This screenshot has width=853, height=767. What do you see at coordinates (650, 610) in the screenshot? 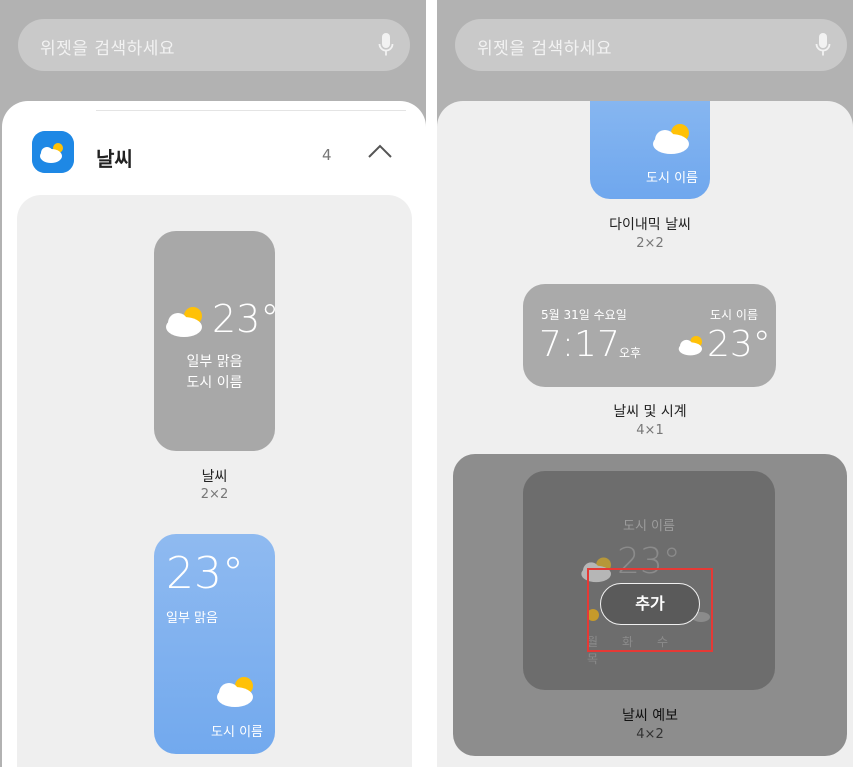
I see `highlight-box` at bounding box center [650, 610].